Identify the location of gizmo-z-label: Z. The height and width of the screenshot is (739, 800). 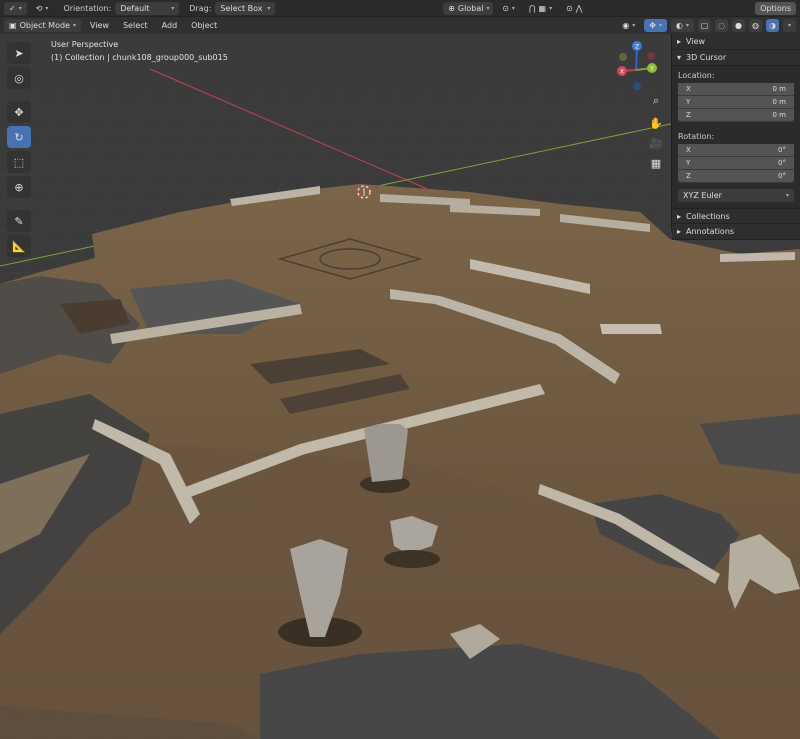
(637, 47).